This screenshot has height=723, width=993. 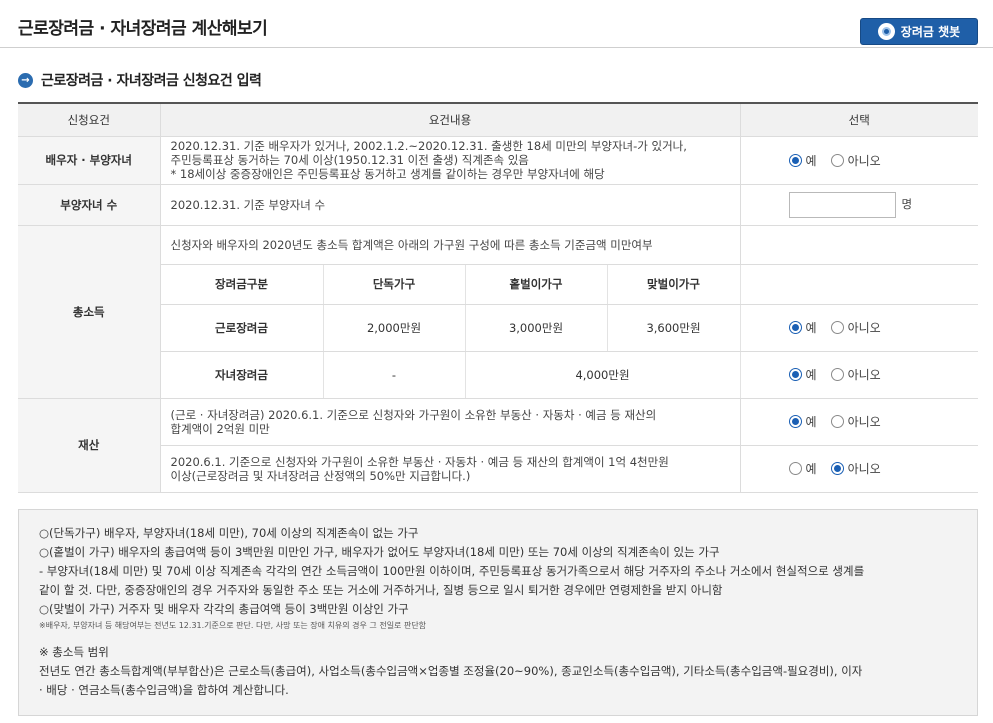 I want to click on chatbot-label: 장려금 챗봇, so click(x=930, y=32).